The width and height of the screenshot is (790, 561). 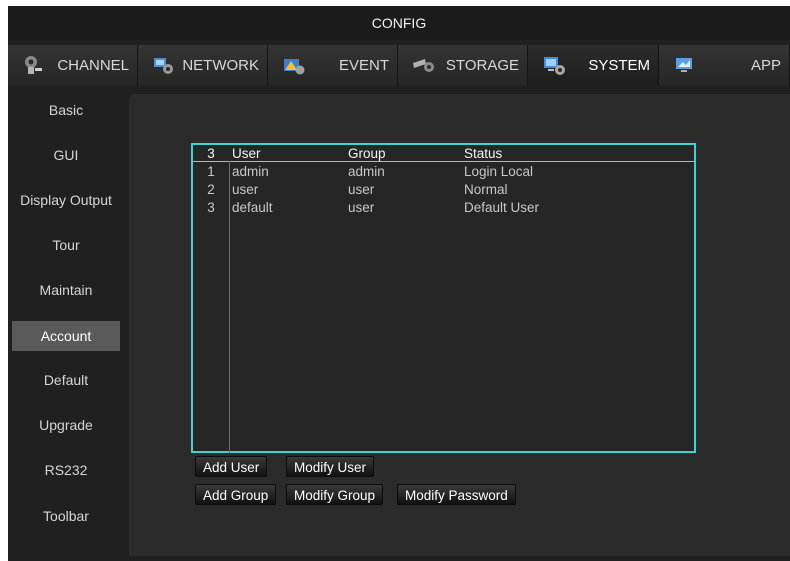 What do you see at coordinates (220, 65) in the screenshot?
I see `tab-label: NETWORK` at bounding box center [220, 65].